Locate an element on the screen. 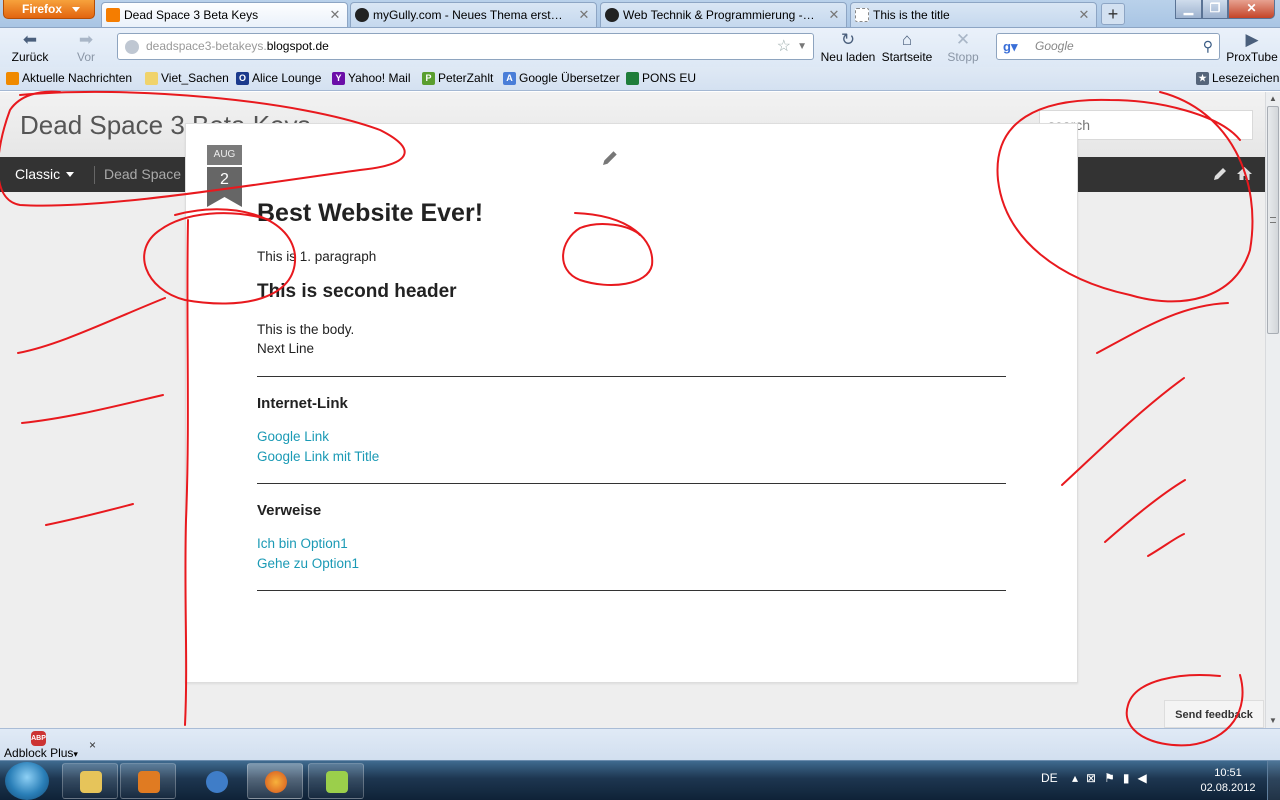  taskbar-thunderbird is located at coordinates (216, 781).